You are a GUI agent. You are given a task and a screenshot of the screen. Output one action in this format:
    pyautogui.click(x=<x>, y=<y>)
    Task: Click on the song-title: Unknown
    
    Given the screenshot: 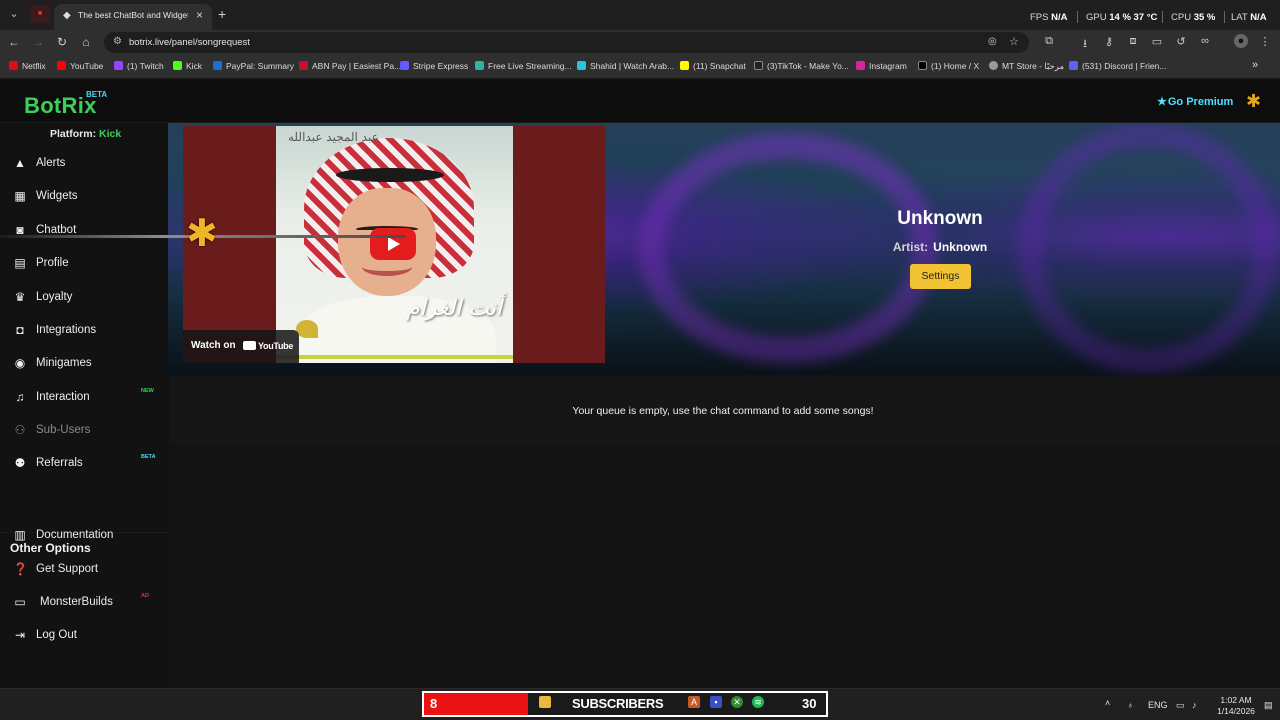 What is the action you would take?
    pyautogui.click(x=940, y=218)
    